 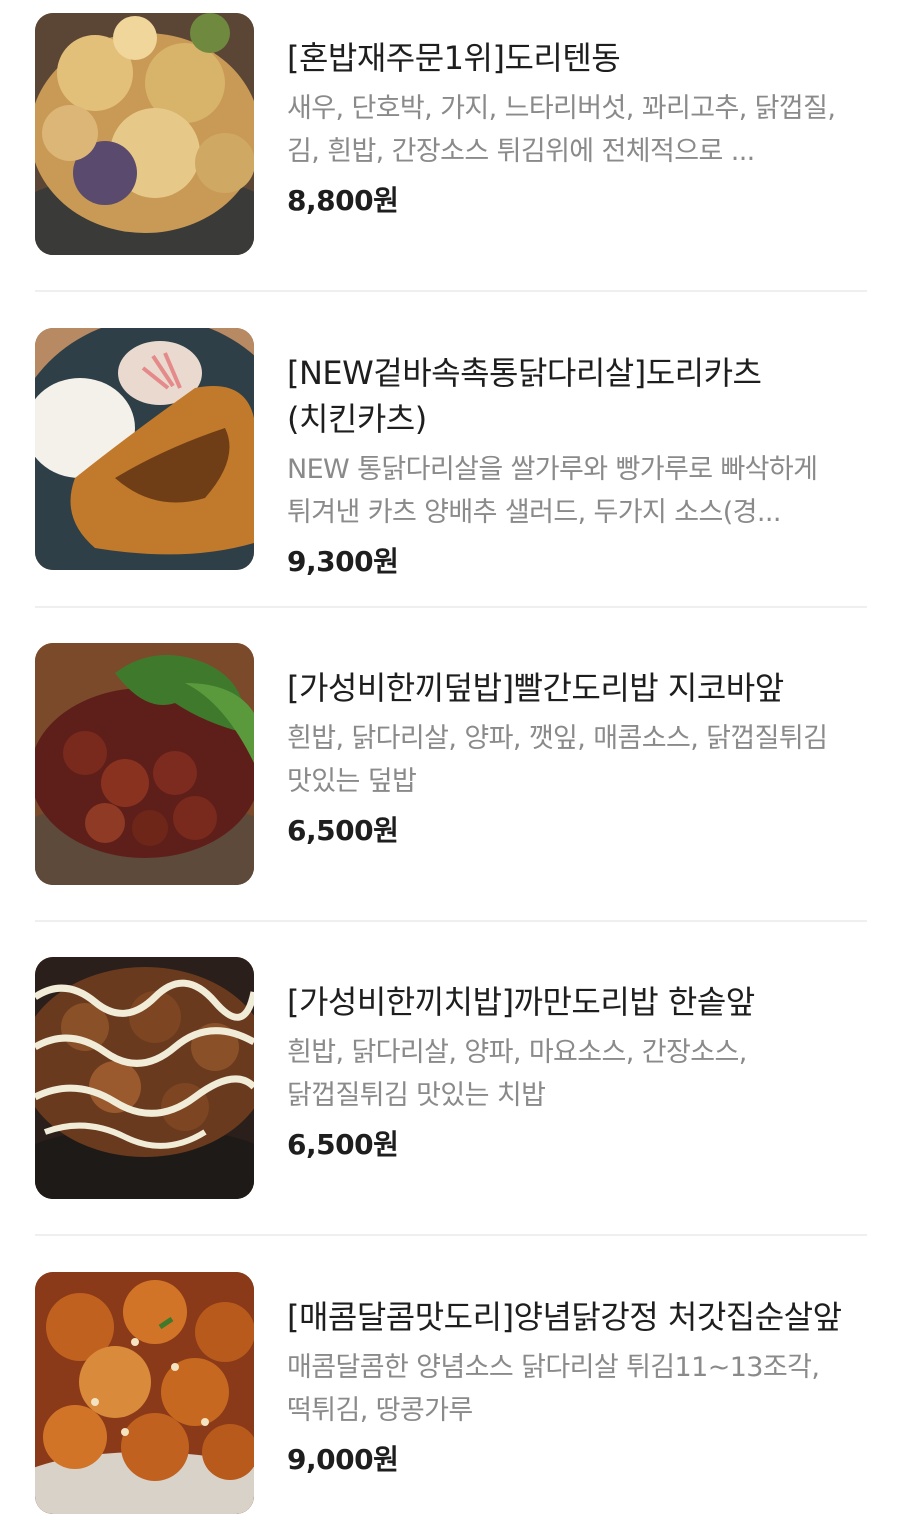 What do you see at coordinates (557, 760) in the screenshot?
I see `menu-item-description: 흰밥, 닭다리살, 양파, 깻잎, 매콤소스, 닭껍질튀김 맛있는 덮밥` at bounding box center [557, 760].